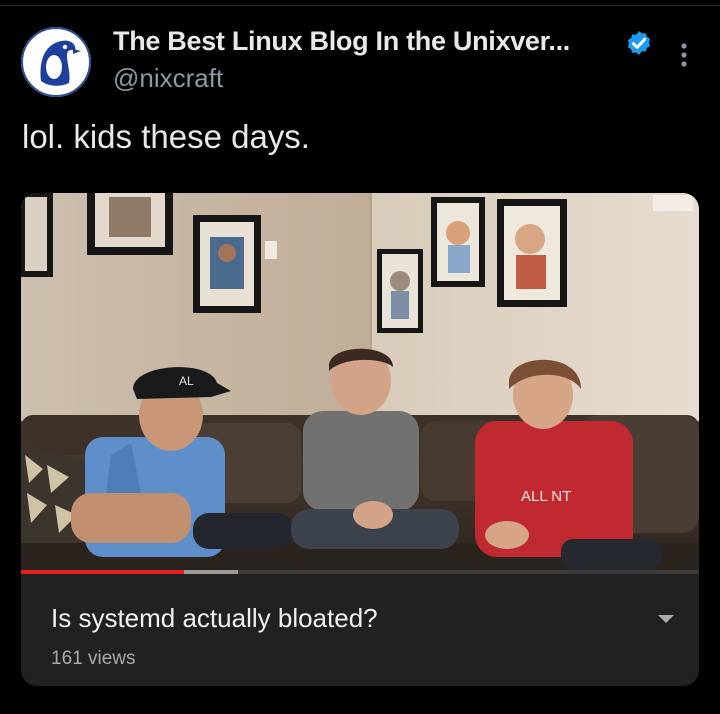 This screenshot has width=720, height=714. Describe the element at coordinates (684, 55) in the screenshot. I see `more-vertical-icon` at that location.